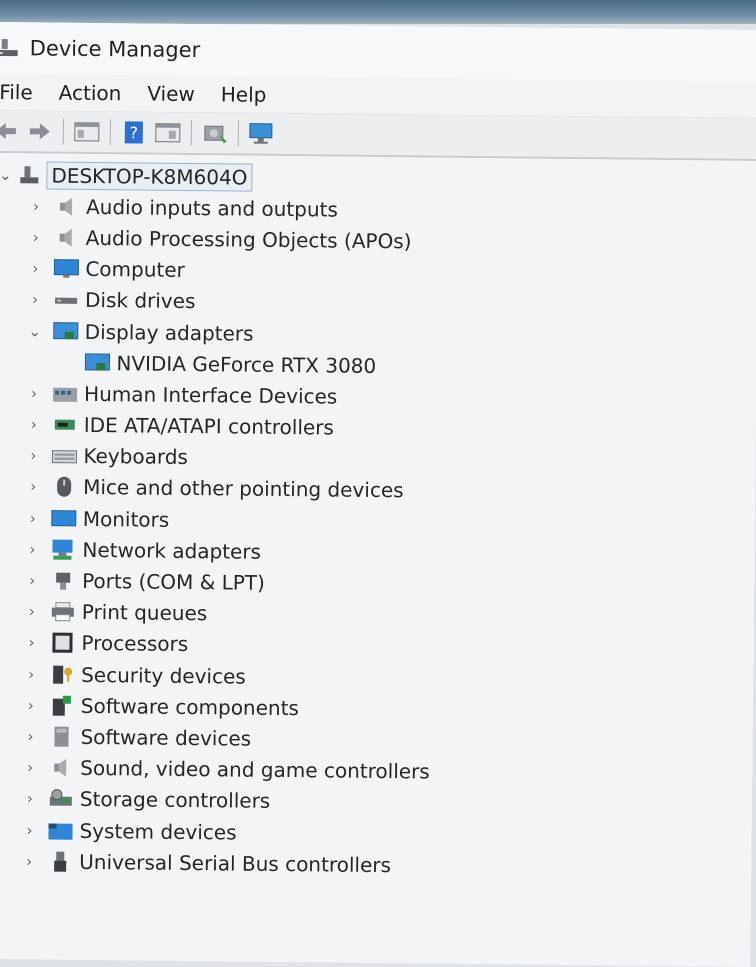  Describe the element at coordinates (210, 395) in the screenshot. I see `category-label: Human Interface Devices` at that location.